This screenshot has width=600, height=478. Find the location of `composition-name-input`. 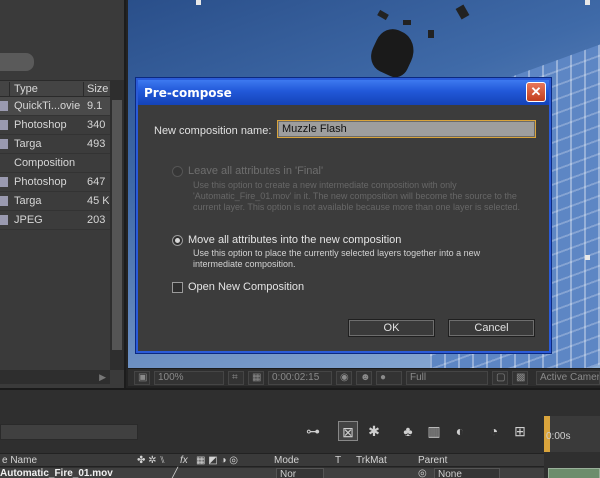

composition-name-input is located at coordinates (406, 129).